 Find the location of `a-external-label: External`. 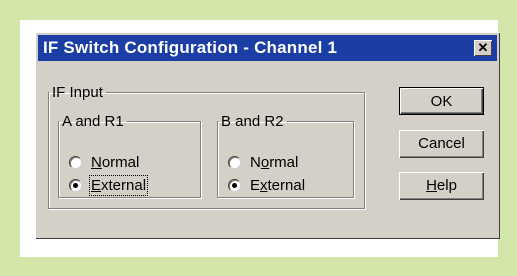

a-external-label: External is located at coordinates (118, 185).